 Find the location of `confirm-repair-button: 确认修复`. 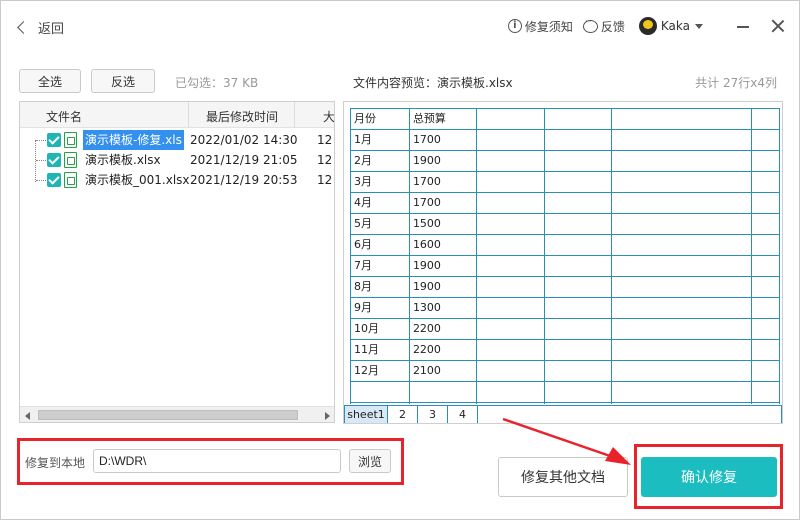

confirm-repair-button: 确认修复 is located at coordinates (709, 477).